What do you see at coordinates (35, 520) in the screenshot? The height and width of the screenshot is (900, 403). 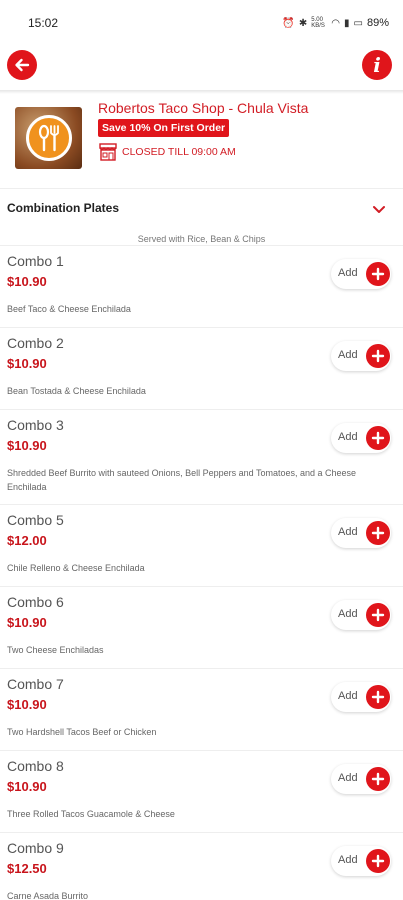 I see `item-name: Combo 5` at bounding box center [35, 520].